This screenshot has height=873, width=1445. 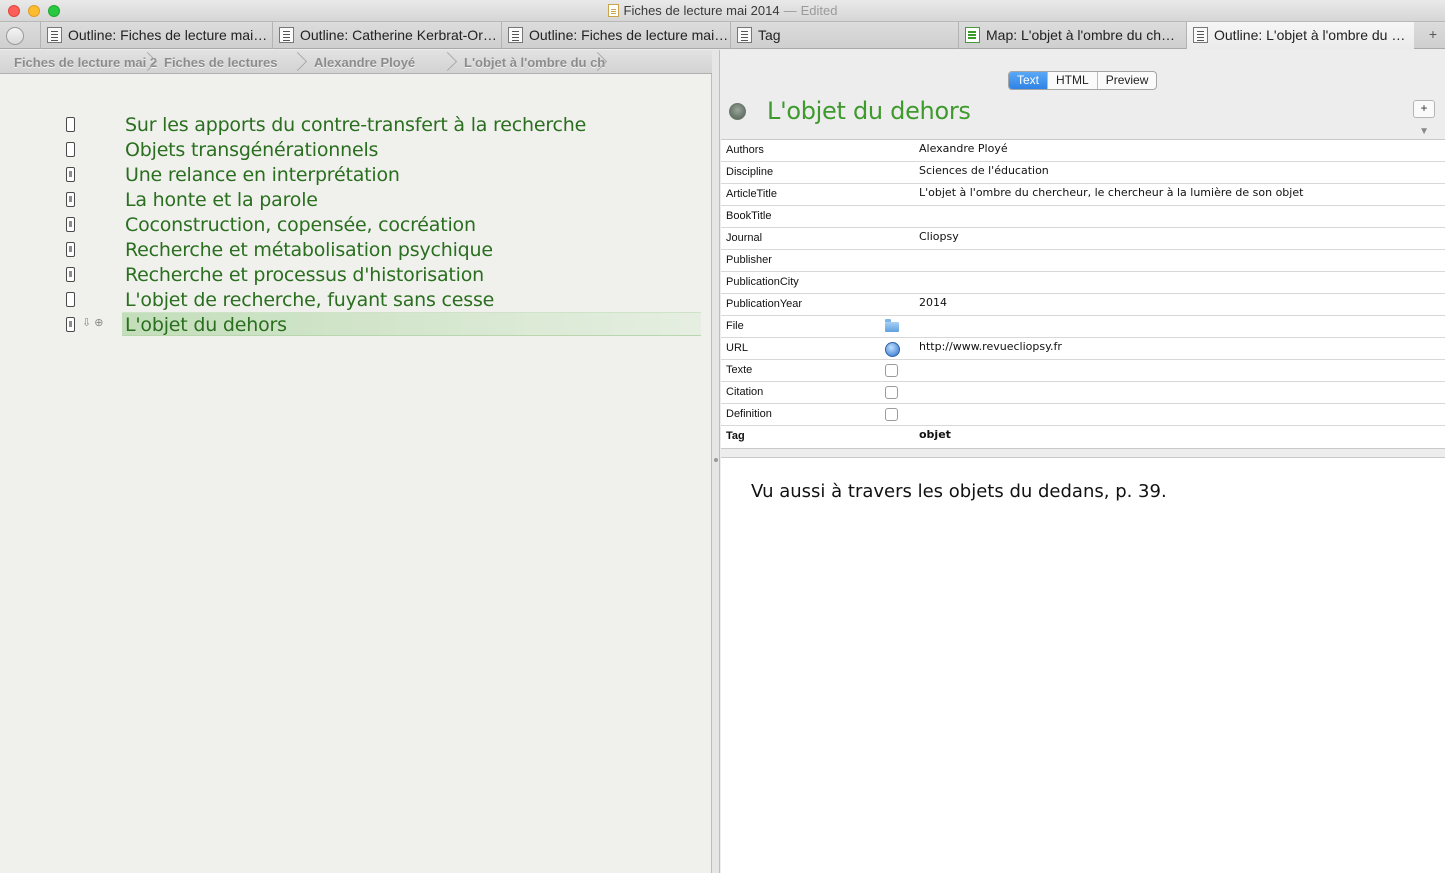 I want to click on attribute-row: URL http://www.revuecliopsy.fr, so click(x=1083, y=349).